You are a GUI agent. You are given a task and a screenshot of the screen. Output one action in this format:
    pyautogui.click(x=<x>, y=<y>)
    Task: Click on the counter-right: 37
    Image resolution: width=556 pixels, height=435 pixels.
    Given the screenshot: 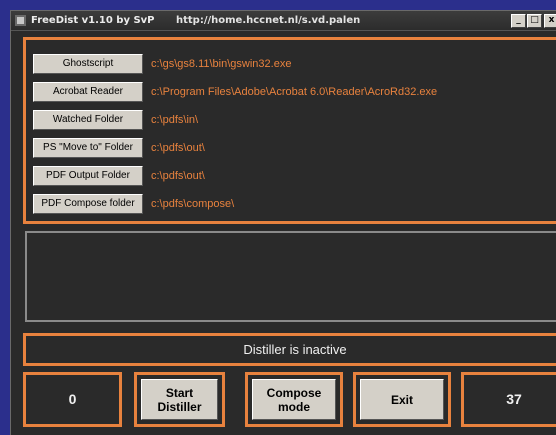 What is the action you would take?
    pyautogui.click(x=514, y=399)
    